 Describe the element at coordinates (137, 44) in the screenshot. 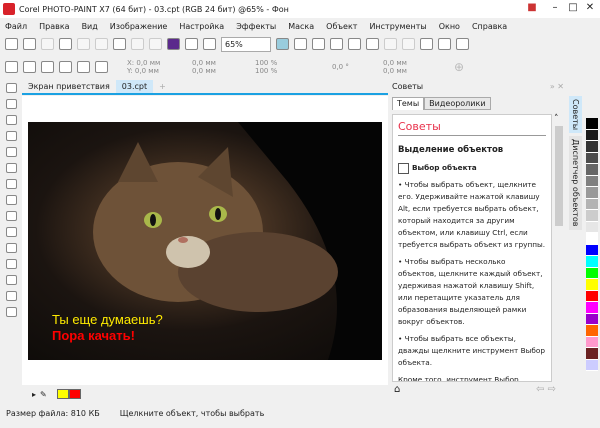

I see `undo-icon` at that location.